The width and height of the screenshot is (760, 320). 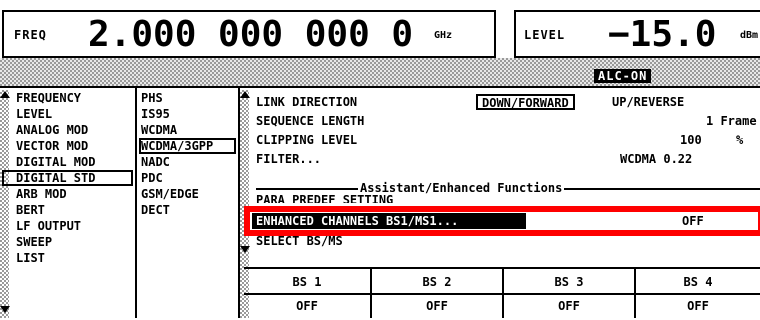 What do you see at coordinates (437, 282) in the screenshot?
I see `bs2-name: BS 2` at bounding box center [437, 282].